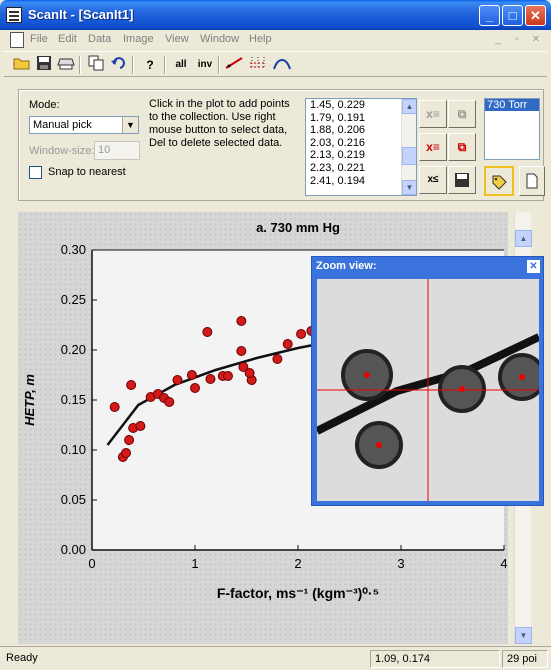 The height and width of the screenshot is (670, 551). I want to click on delete-all-button: x≡, so click(433, 147).